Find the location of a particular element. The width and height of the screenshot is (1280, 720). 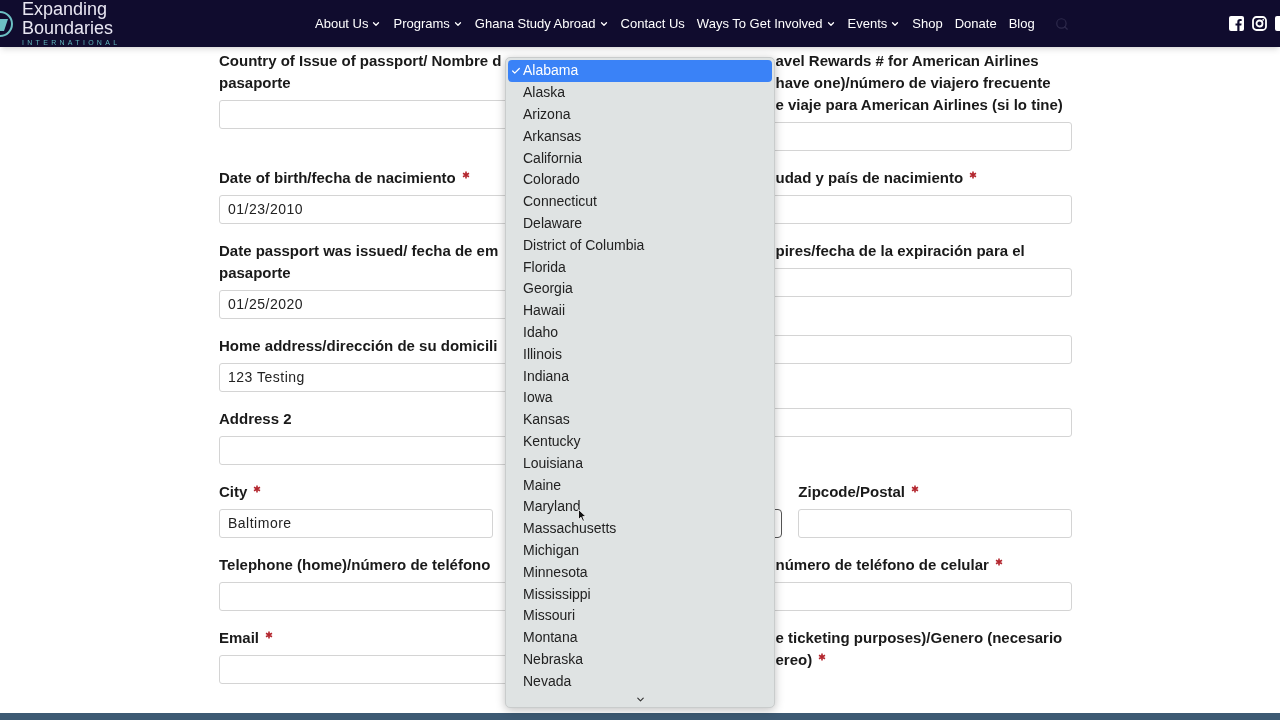

field-label: avel Rewards # for American Airlines have one)/número de viajero frecuente e viaje para American Airlines (si lo tine) is located at coordinates (919, 83).